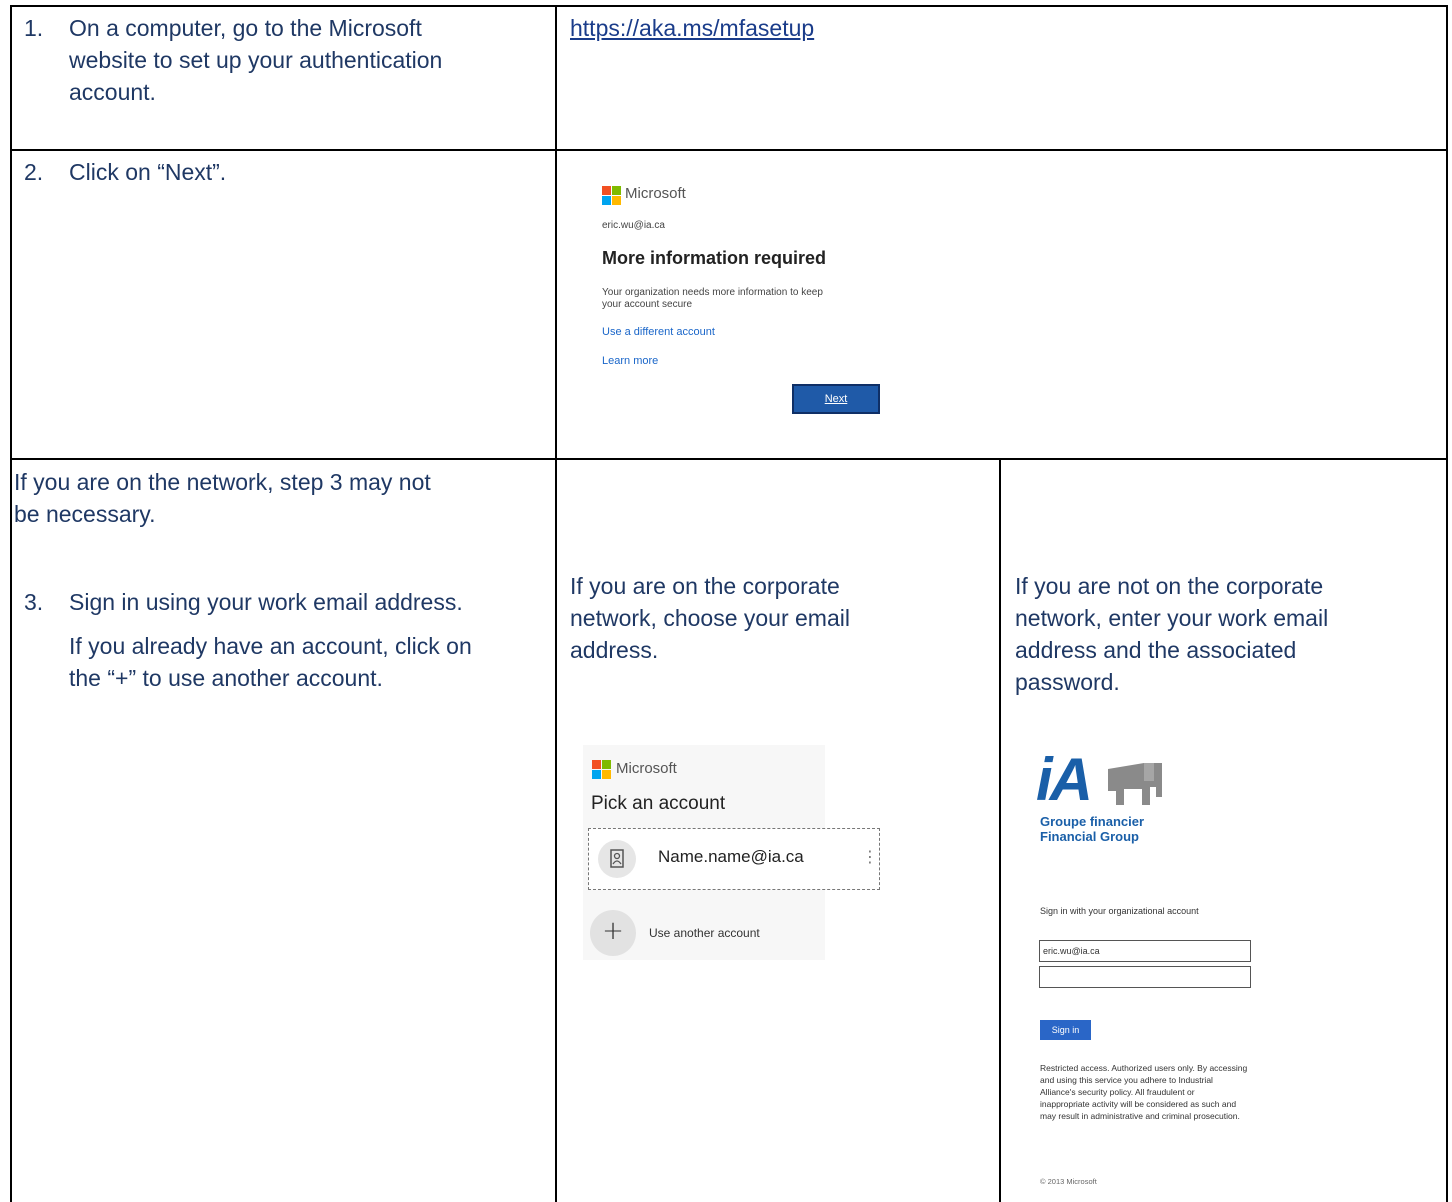 The height and width of the screenshot is (1202, 1452). I want to click on corporate-note-line-3: address., so click(614, 650).